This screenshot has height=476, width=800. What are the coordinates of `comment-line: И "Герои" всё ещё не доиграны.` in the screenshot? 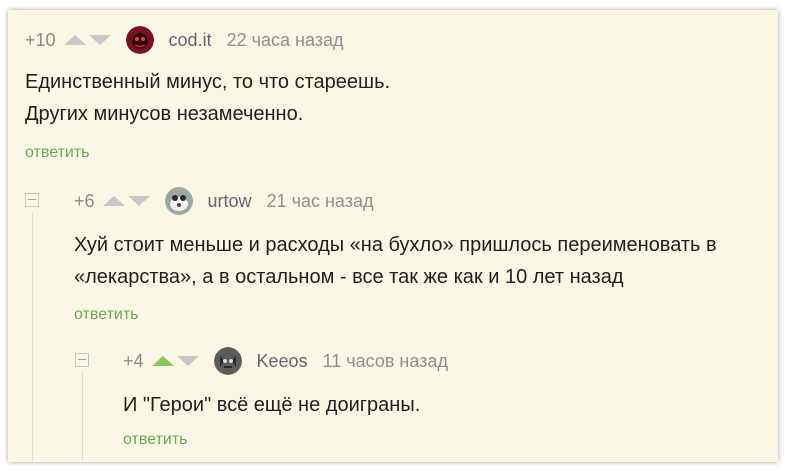 It's located at (272, 405).